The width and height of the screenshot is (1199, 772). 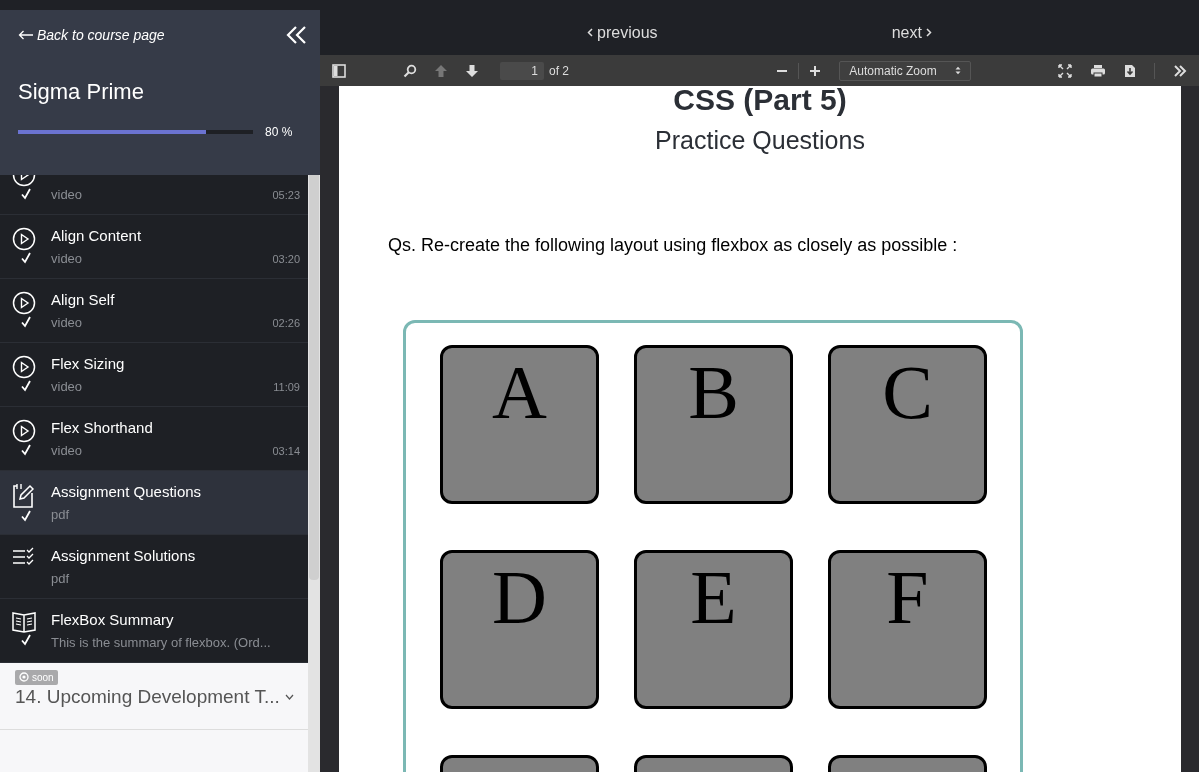 What do you see at coordinates (713, 394) in the screenshot?
I see `tile-letter: B` at bounding box center [713, 394].